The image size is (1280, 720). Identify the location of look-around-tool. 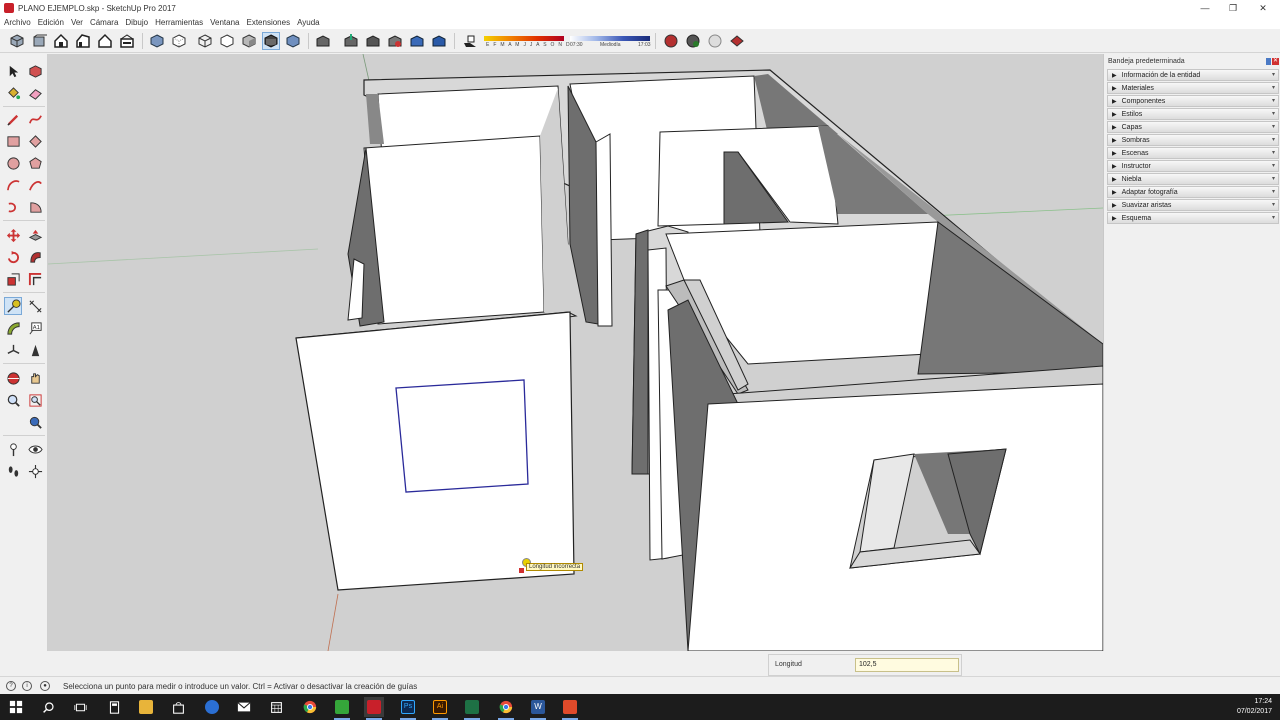
(35, 449).